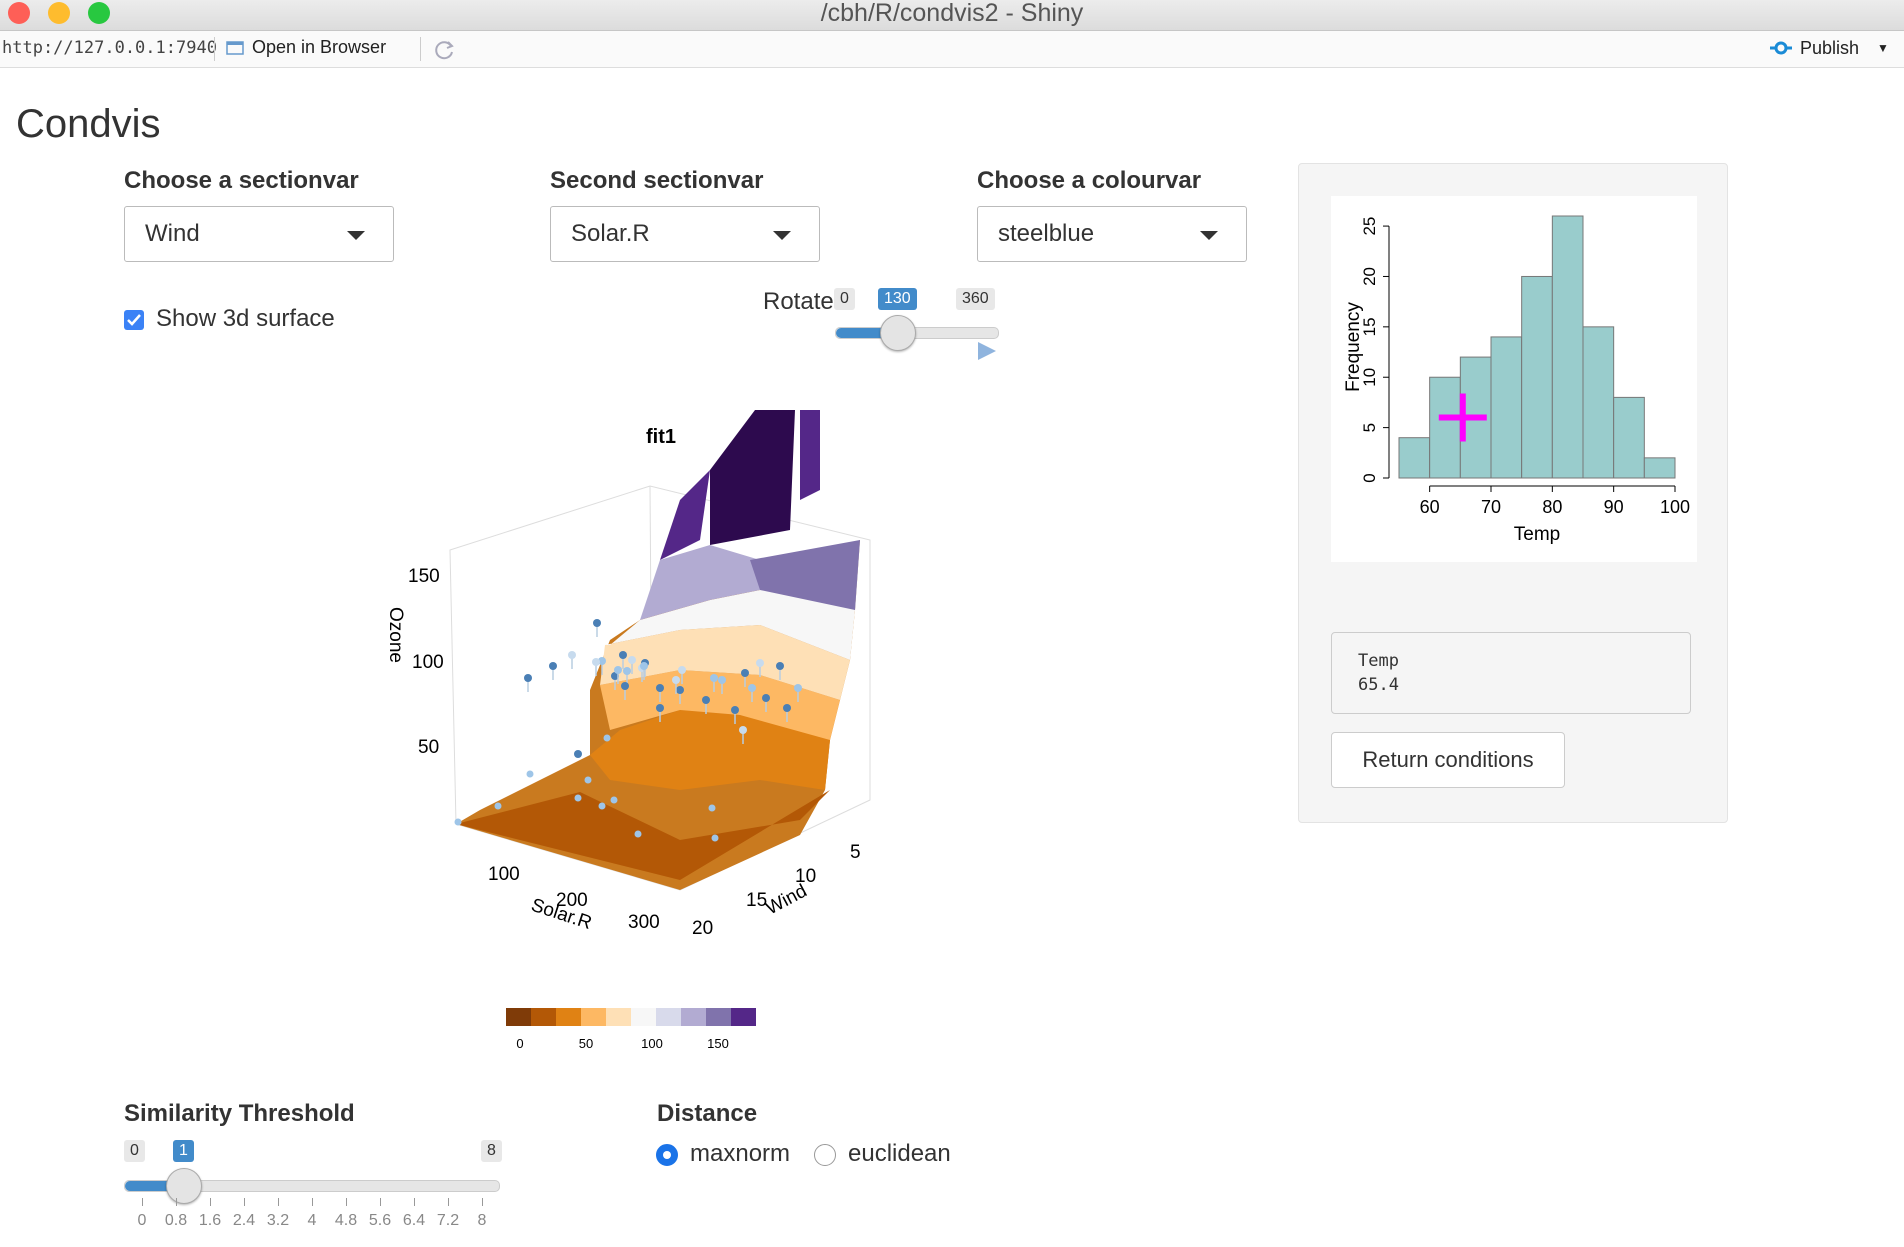 This screenshot has height=1247, width=1904. I want to click on browser-icon, so click(235, 47).